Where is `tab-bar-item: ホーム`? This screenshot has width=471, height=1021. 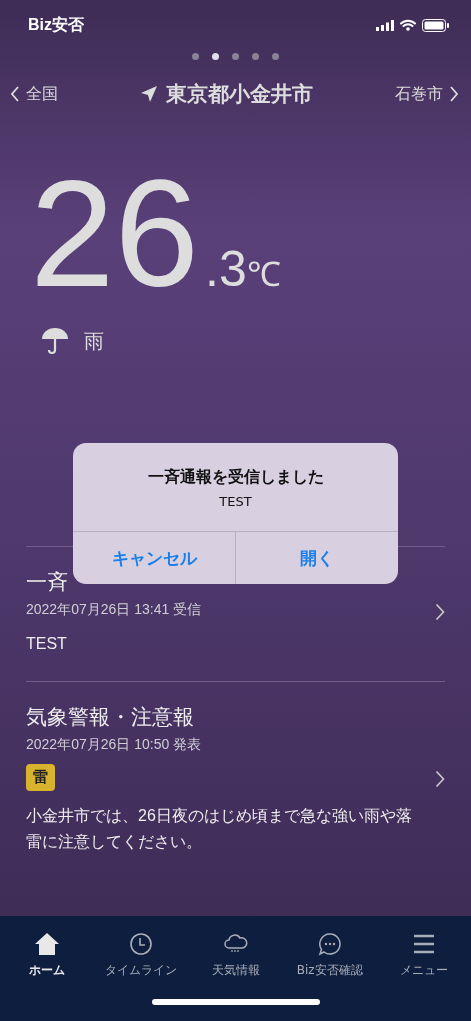 tab-bar-item: ホーム is located at coordinates (47, 955).